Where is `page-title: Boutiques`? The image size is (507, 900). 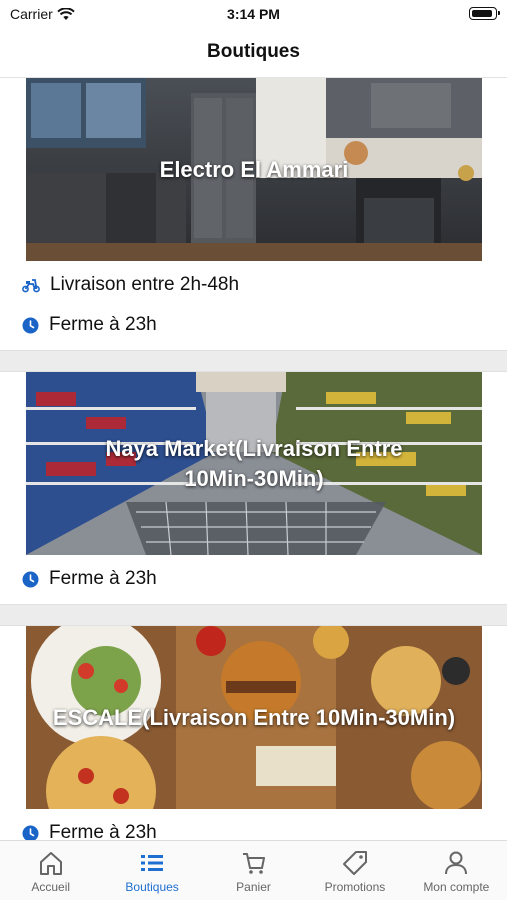
page-title: Boutiques is located at coordinates (253, 51).